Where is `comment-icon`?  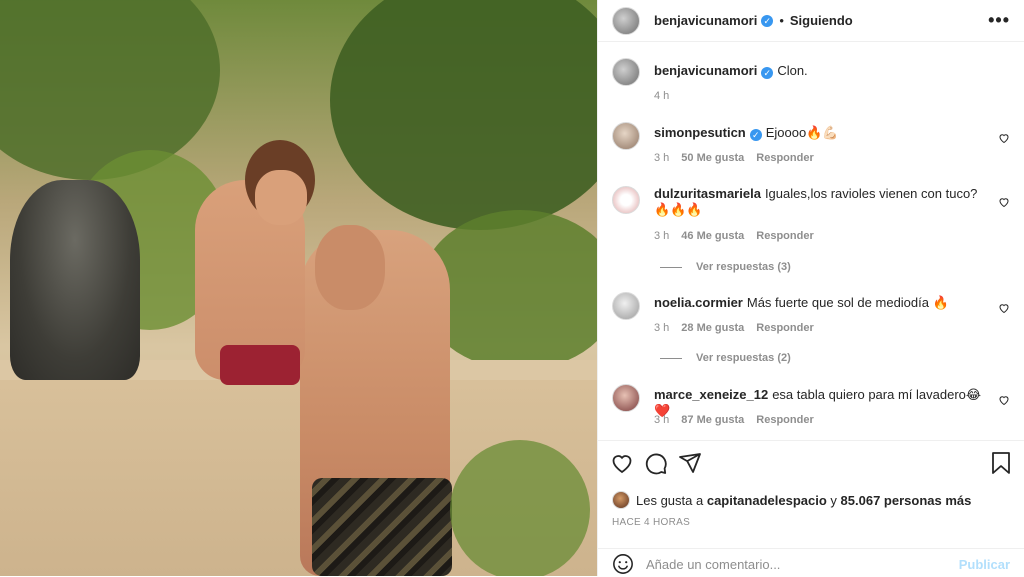 comment-icon is located at coordinates (656, 463).